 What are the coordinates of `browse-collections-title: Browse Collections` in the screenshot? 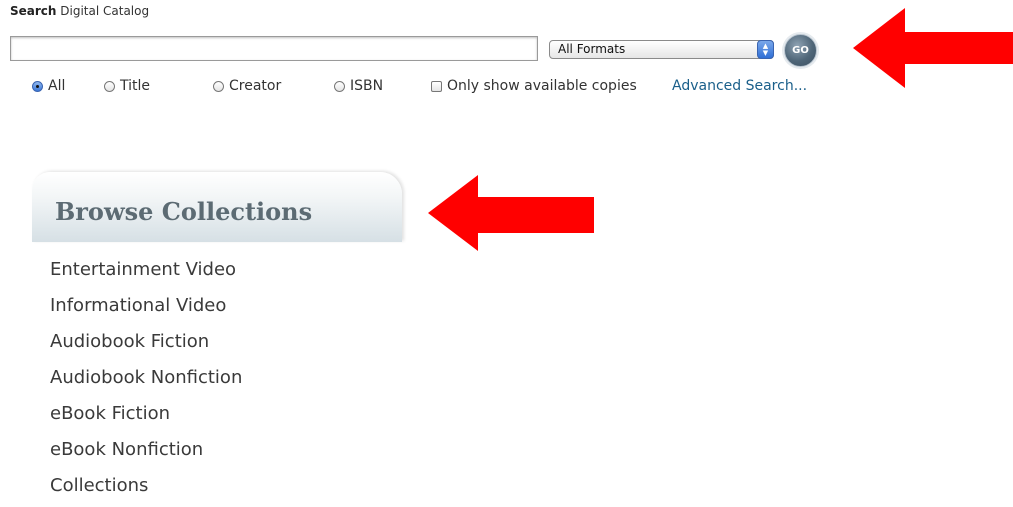 It's located at (184, 211).